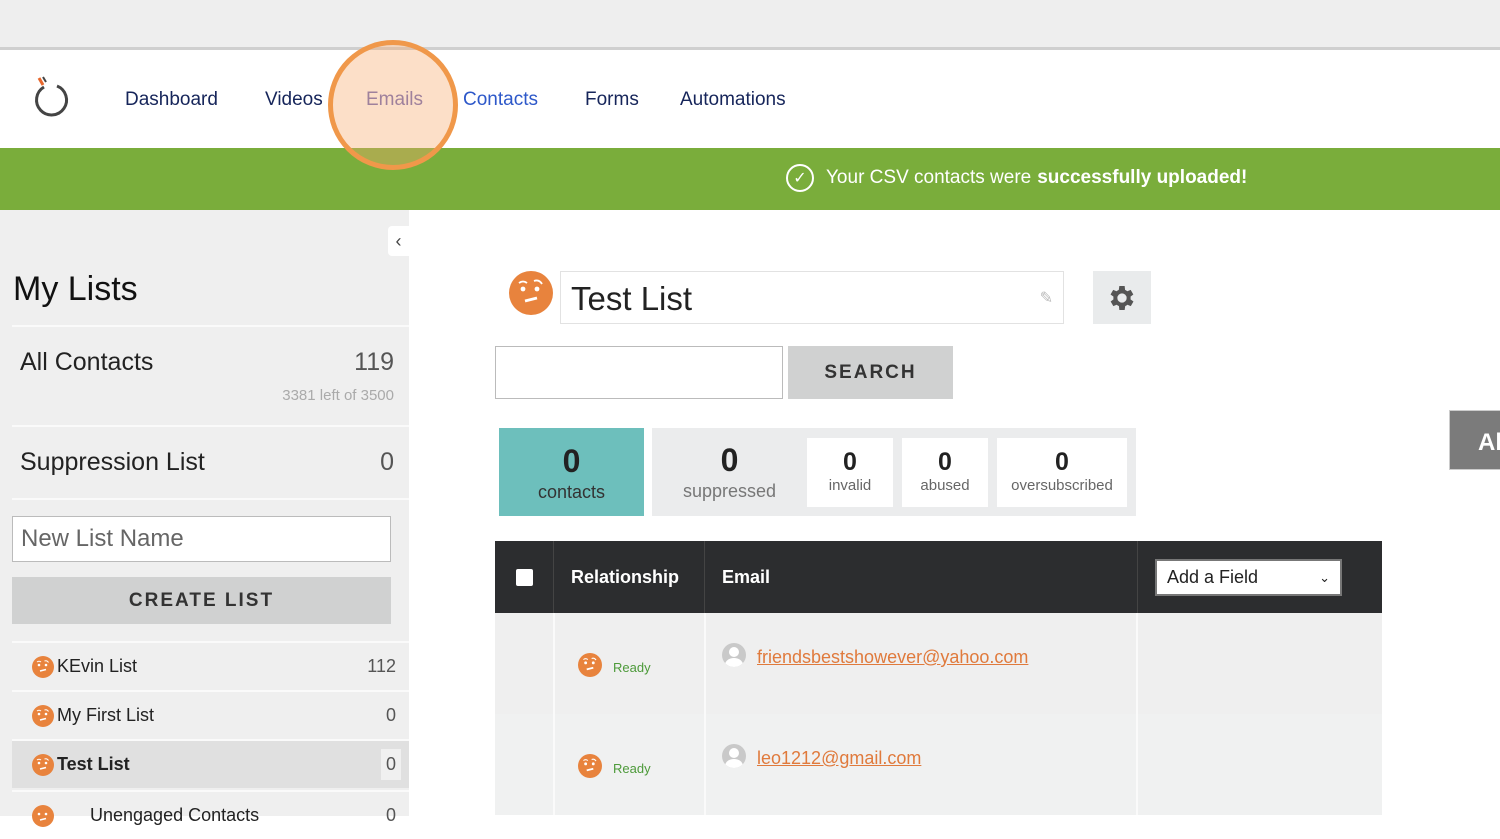 Image resolution: width=1500 pixels, height=839 pixels. What do you see at coordinates (632, 298) in the screenshot?
I see `list-title: Test List` at bounding box center [632, 298].